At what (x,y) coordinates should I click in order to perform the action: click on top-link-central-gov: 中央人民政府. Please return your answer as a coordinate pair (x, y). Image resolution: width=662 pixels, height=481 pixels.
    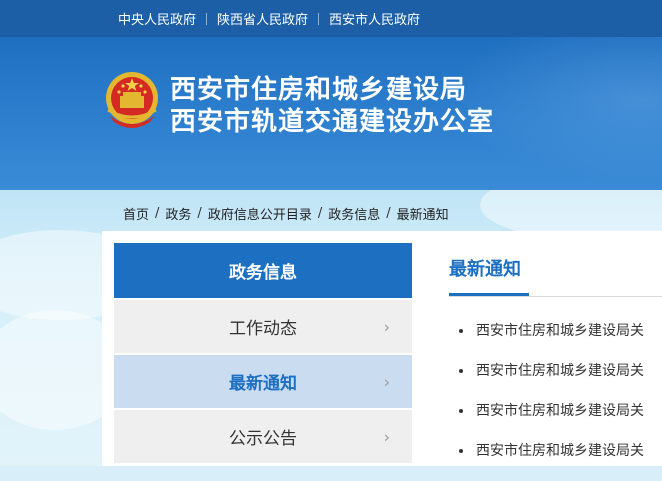
    Looking at the image, I should click on (157, 18).